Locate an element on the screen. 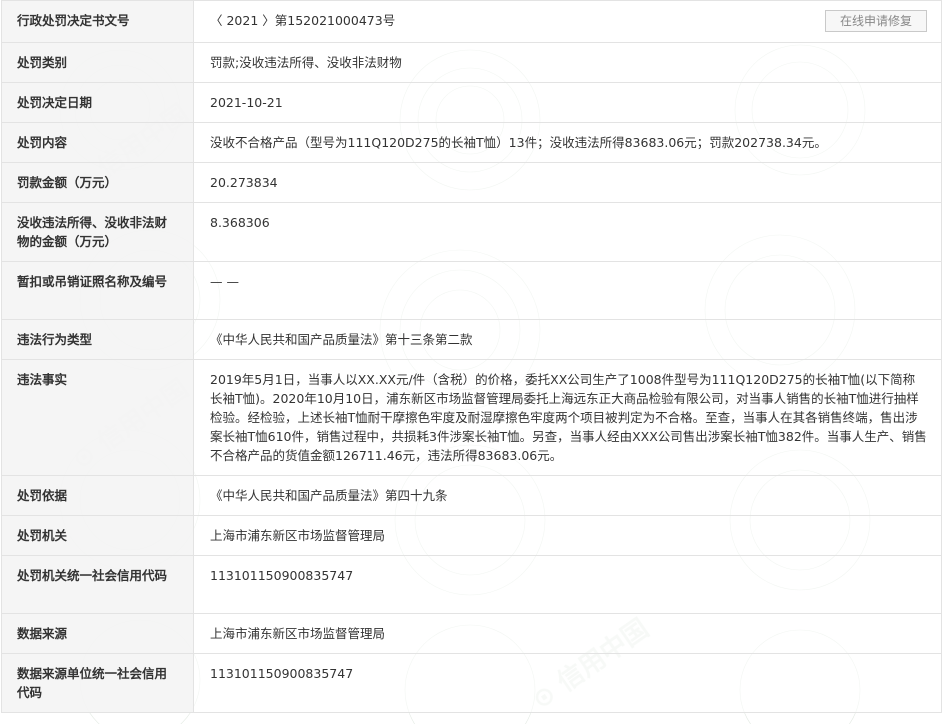 Image resolution: width=943 pixels, height=724 pixels. field-value: 11310115090083574​7 is located at coordinates (567, 584).